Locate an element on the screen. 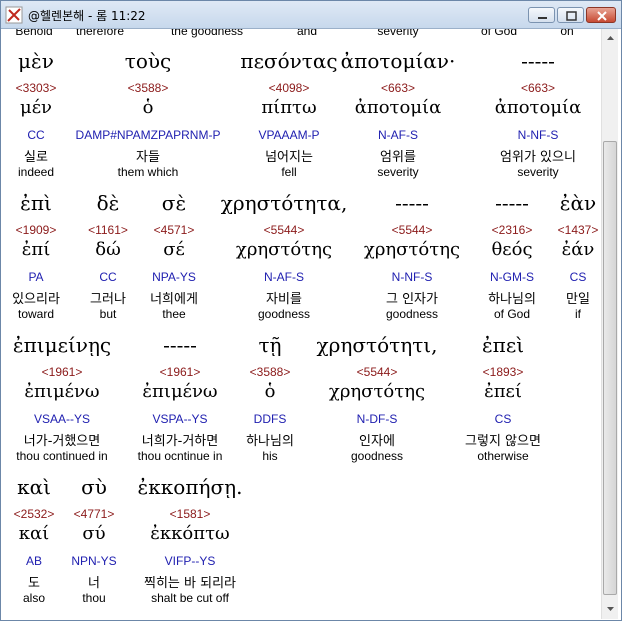  word-greek: ἀποτομίαν· is located at coordinates (398, 61).